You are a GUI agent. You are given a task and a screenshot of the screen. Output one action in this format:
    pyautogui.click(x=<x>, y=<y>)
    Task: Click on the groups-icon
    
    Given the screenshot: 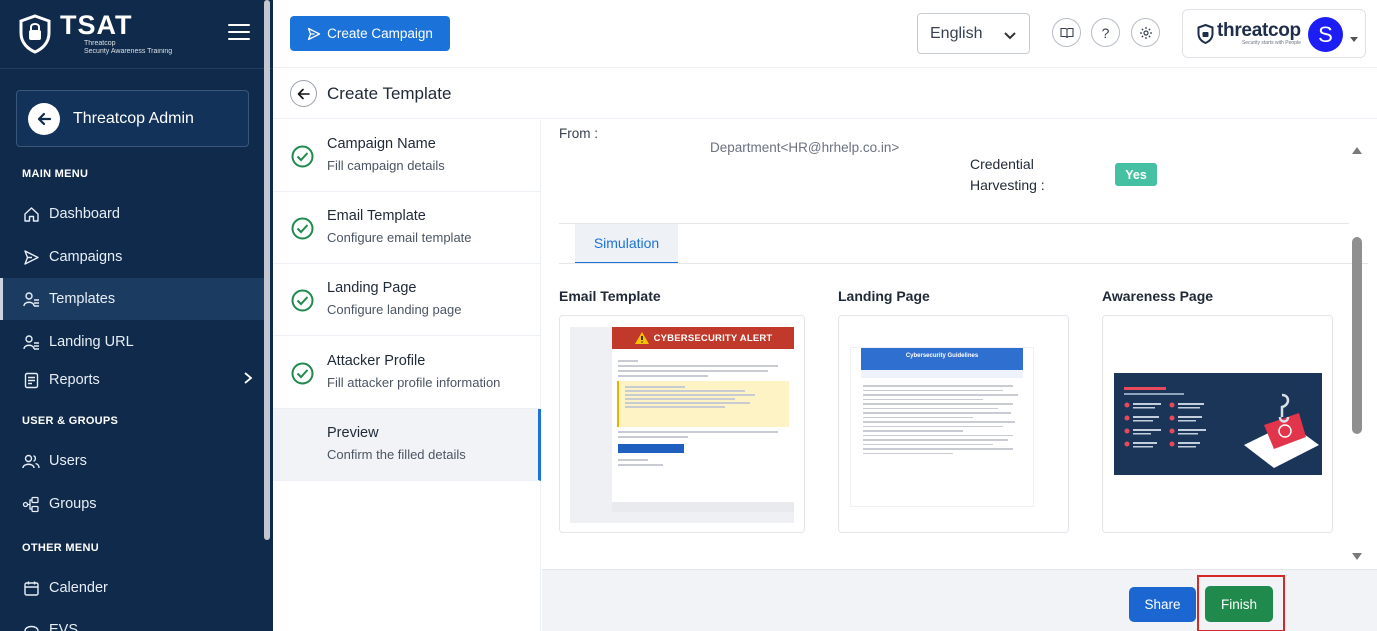 What is the action you would take?
    pyautogui.click(x=31, y=504)
    